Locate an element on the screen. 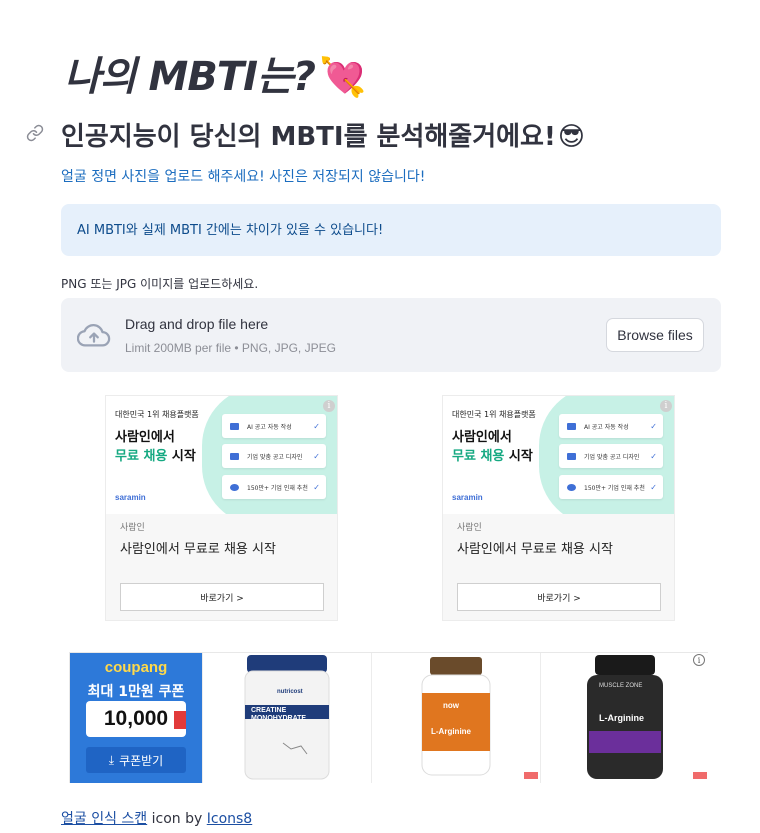 The image size is (760, 833). heart-emoji-icon: 💘 is located at coordinates (342, 77).